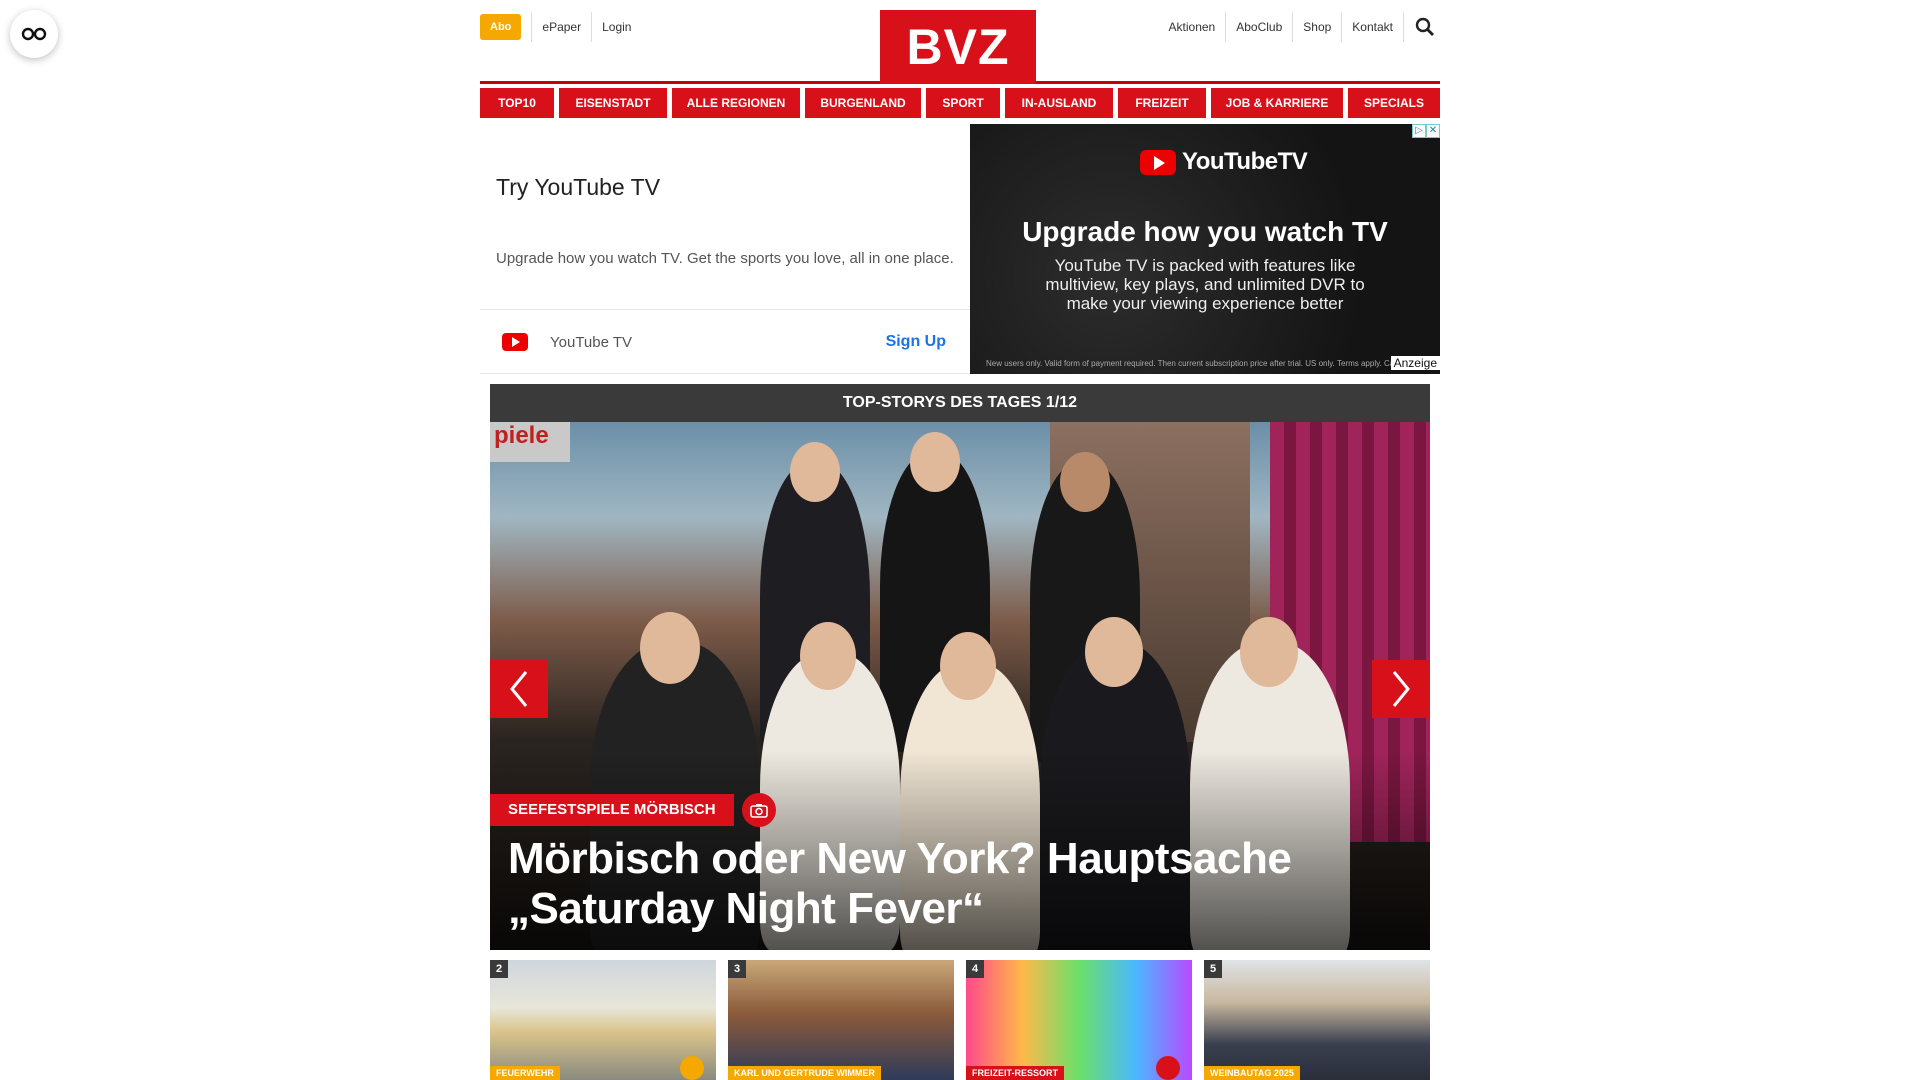 The width and height of the screenshot is (1920, 1080). I want to click on chevron-left-icon, so click(519, 689).